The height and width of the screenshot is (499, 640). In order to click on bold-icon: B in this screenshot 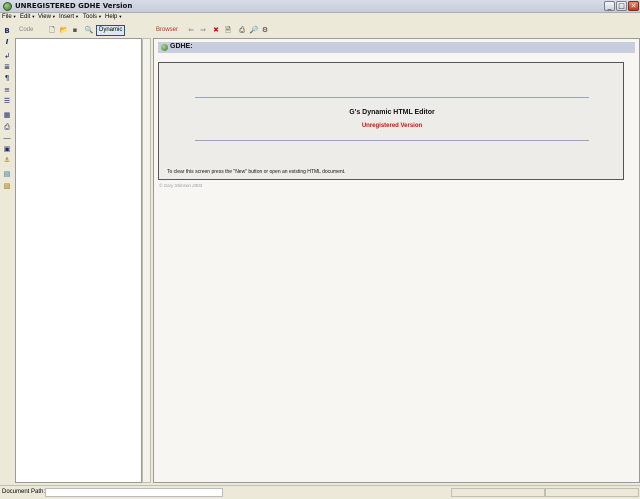, I will do `click(7, 31)`.